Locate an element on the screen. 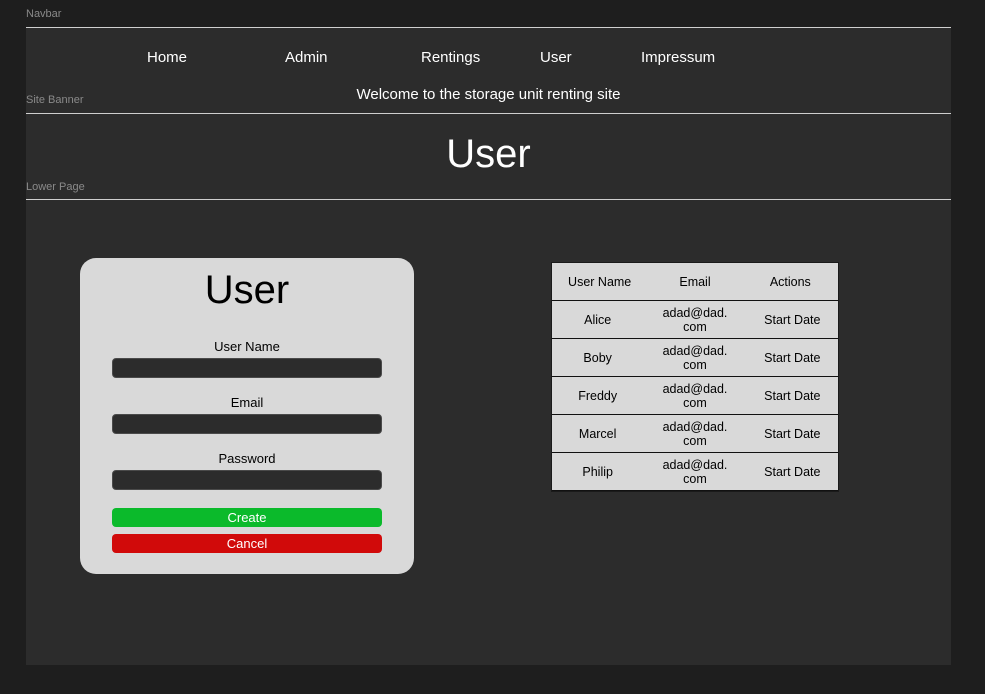 The width and height of the screenshot is (985, 694). column-header-email: Email is located at coordinates (695, 281).